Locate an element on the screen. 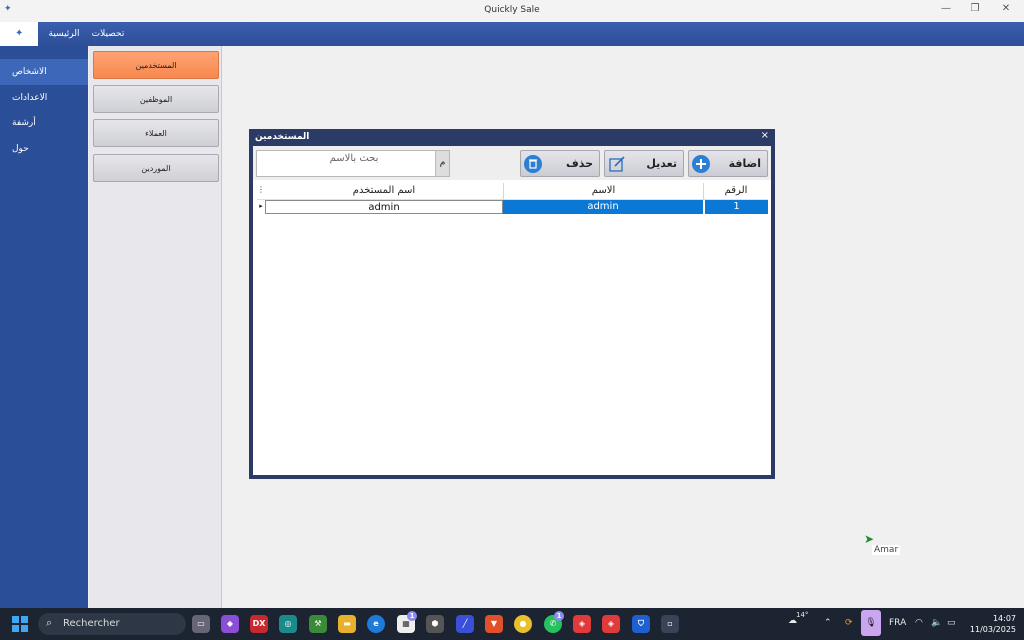  search-input: بحث بالاسم م is located at coordinates (353, 163).